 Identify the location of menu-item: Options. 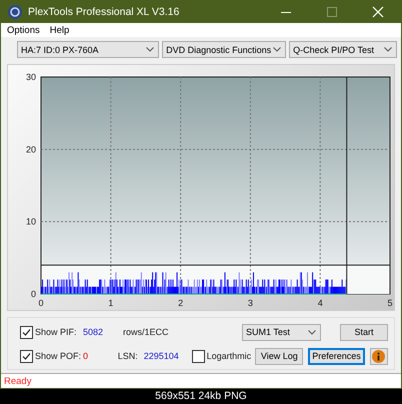
(23, 30).